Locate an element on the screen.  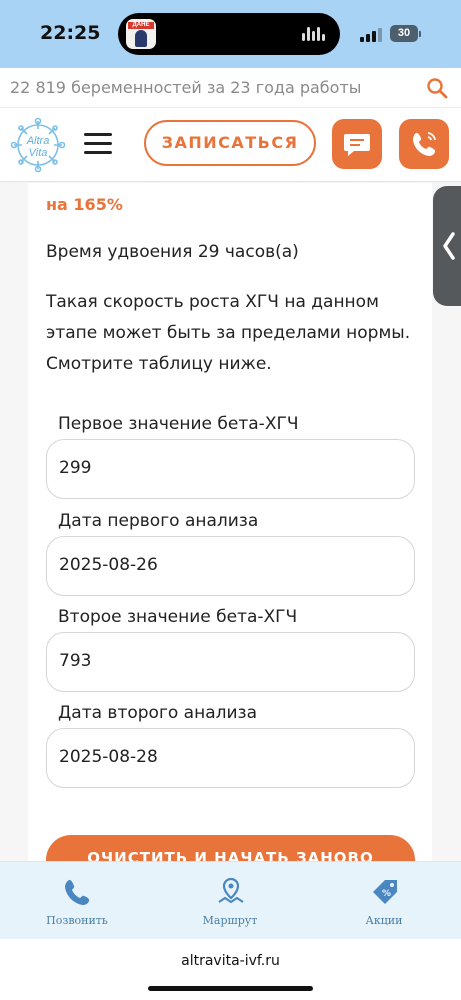
field-label-first-date: Дата первого анализа is located at coordinates (158, 521).